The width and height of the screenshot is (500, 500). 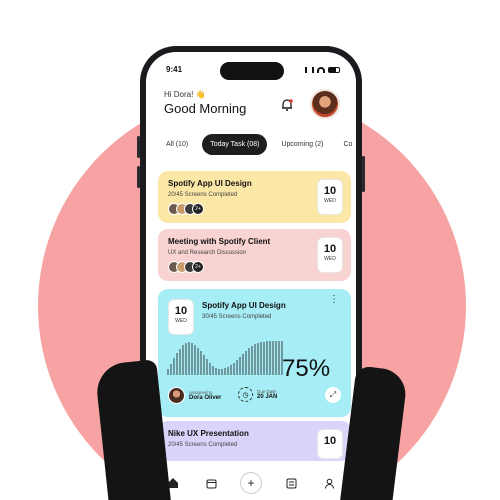 I want to click on more-options-icon: ⋮, so click(x=334, y=300).